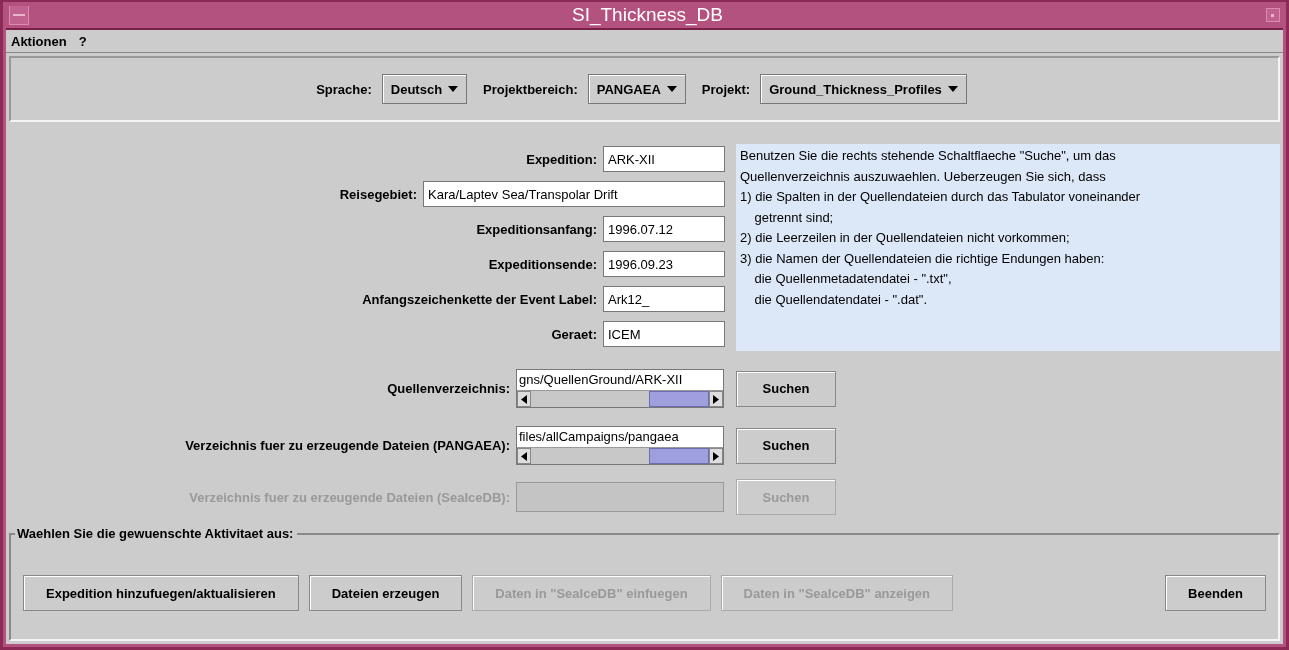 This screenshot has height=650, width=1289. I want to click on dropdown: PANGAEA, so click(636, 89).